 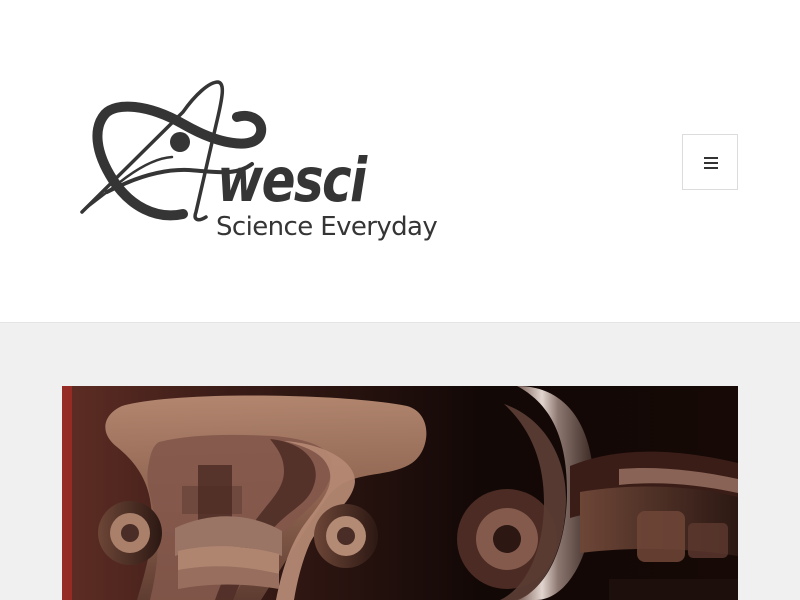 I want to click on site-logo-text: wesci, so click(x=292, y=180).